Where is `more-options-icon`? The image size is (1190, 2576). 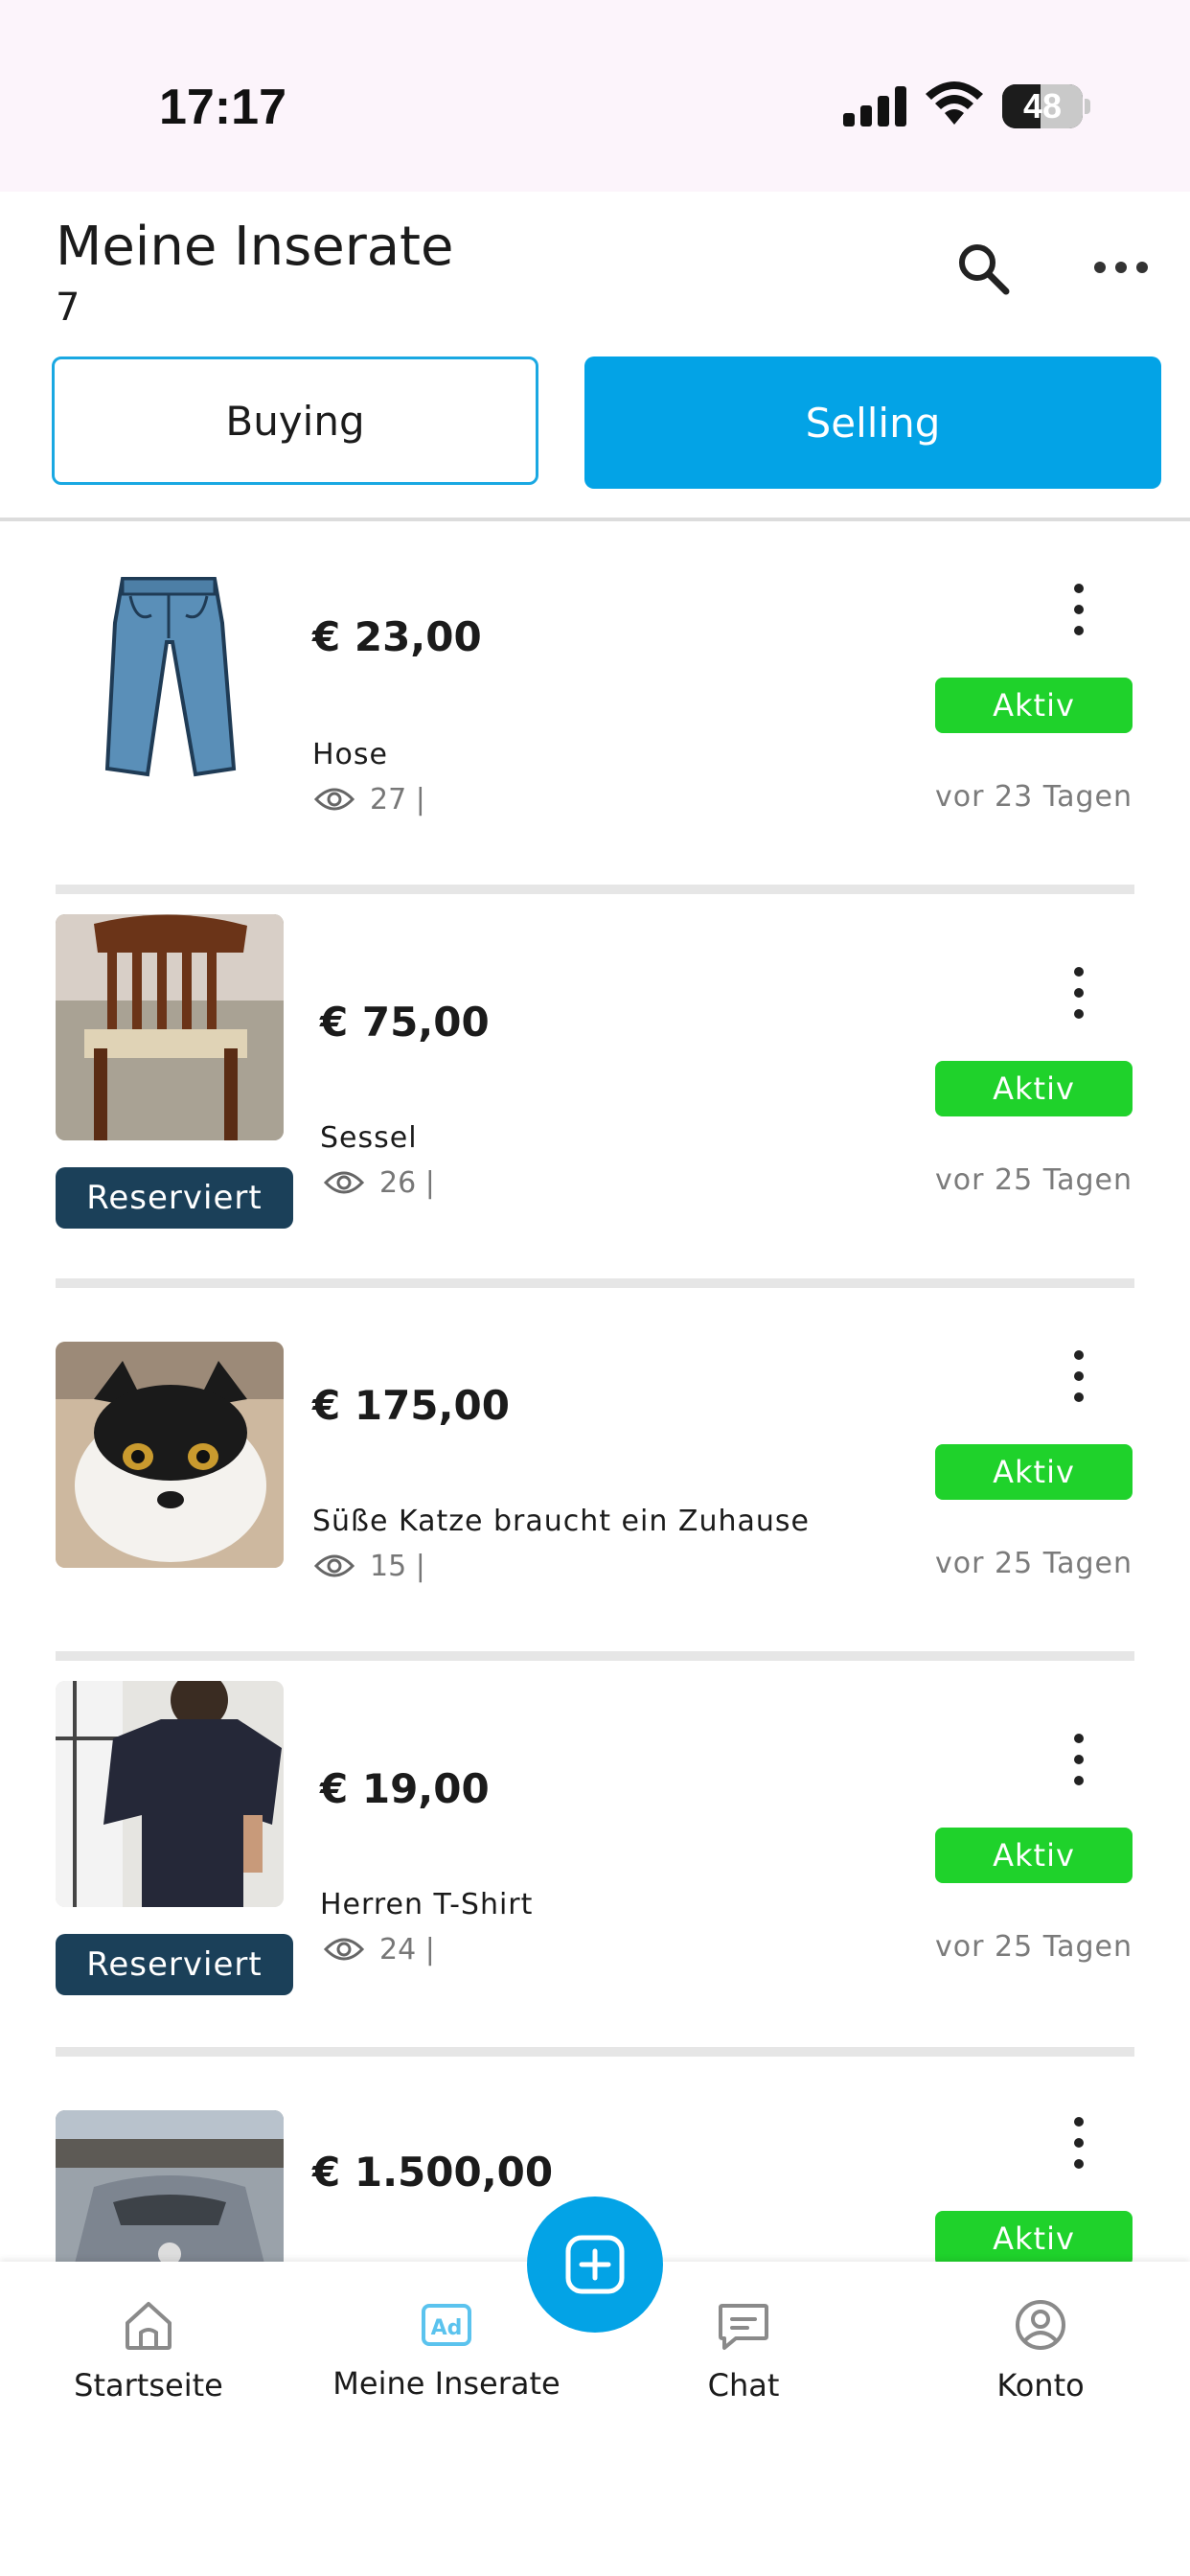
more-options-icon is located at coordinates (1121, 267).